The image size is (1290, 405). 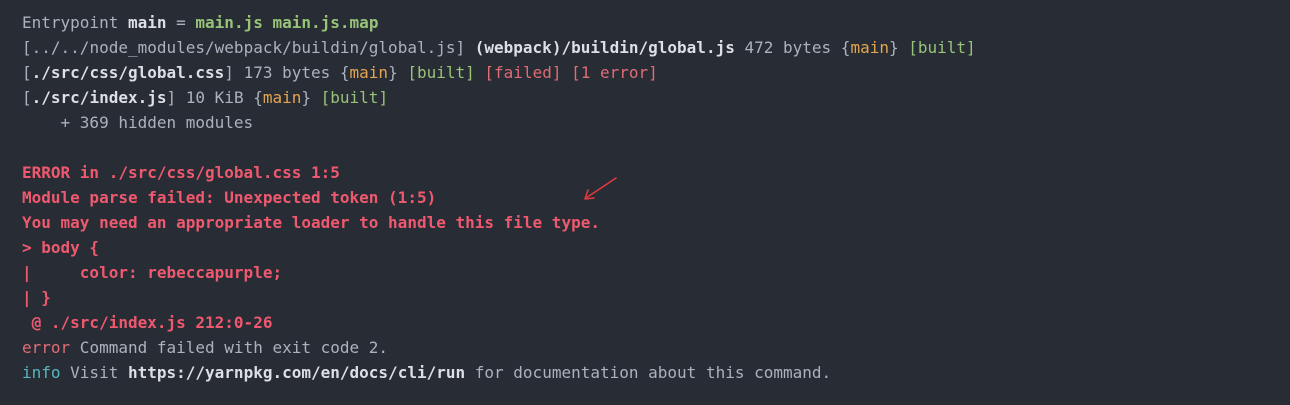 I want to click on module-error-count: [1 error], so click(x=614, y=72).